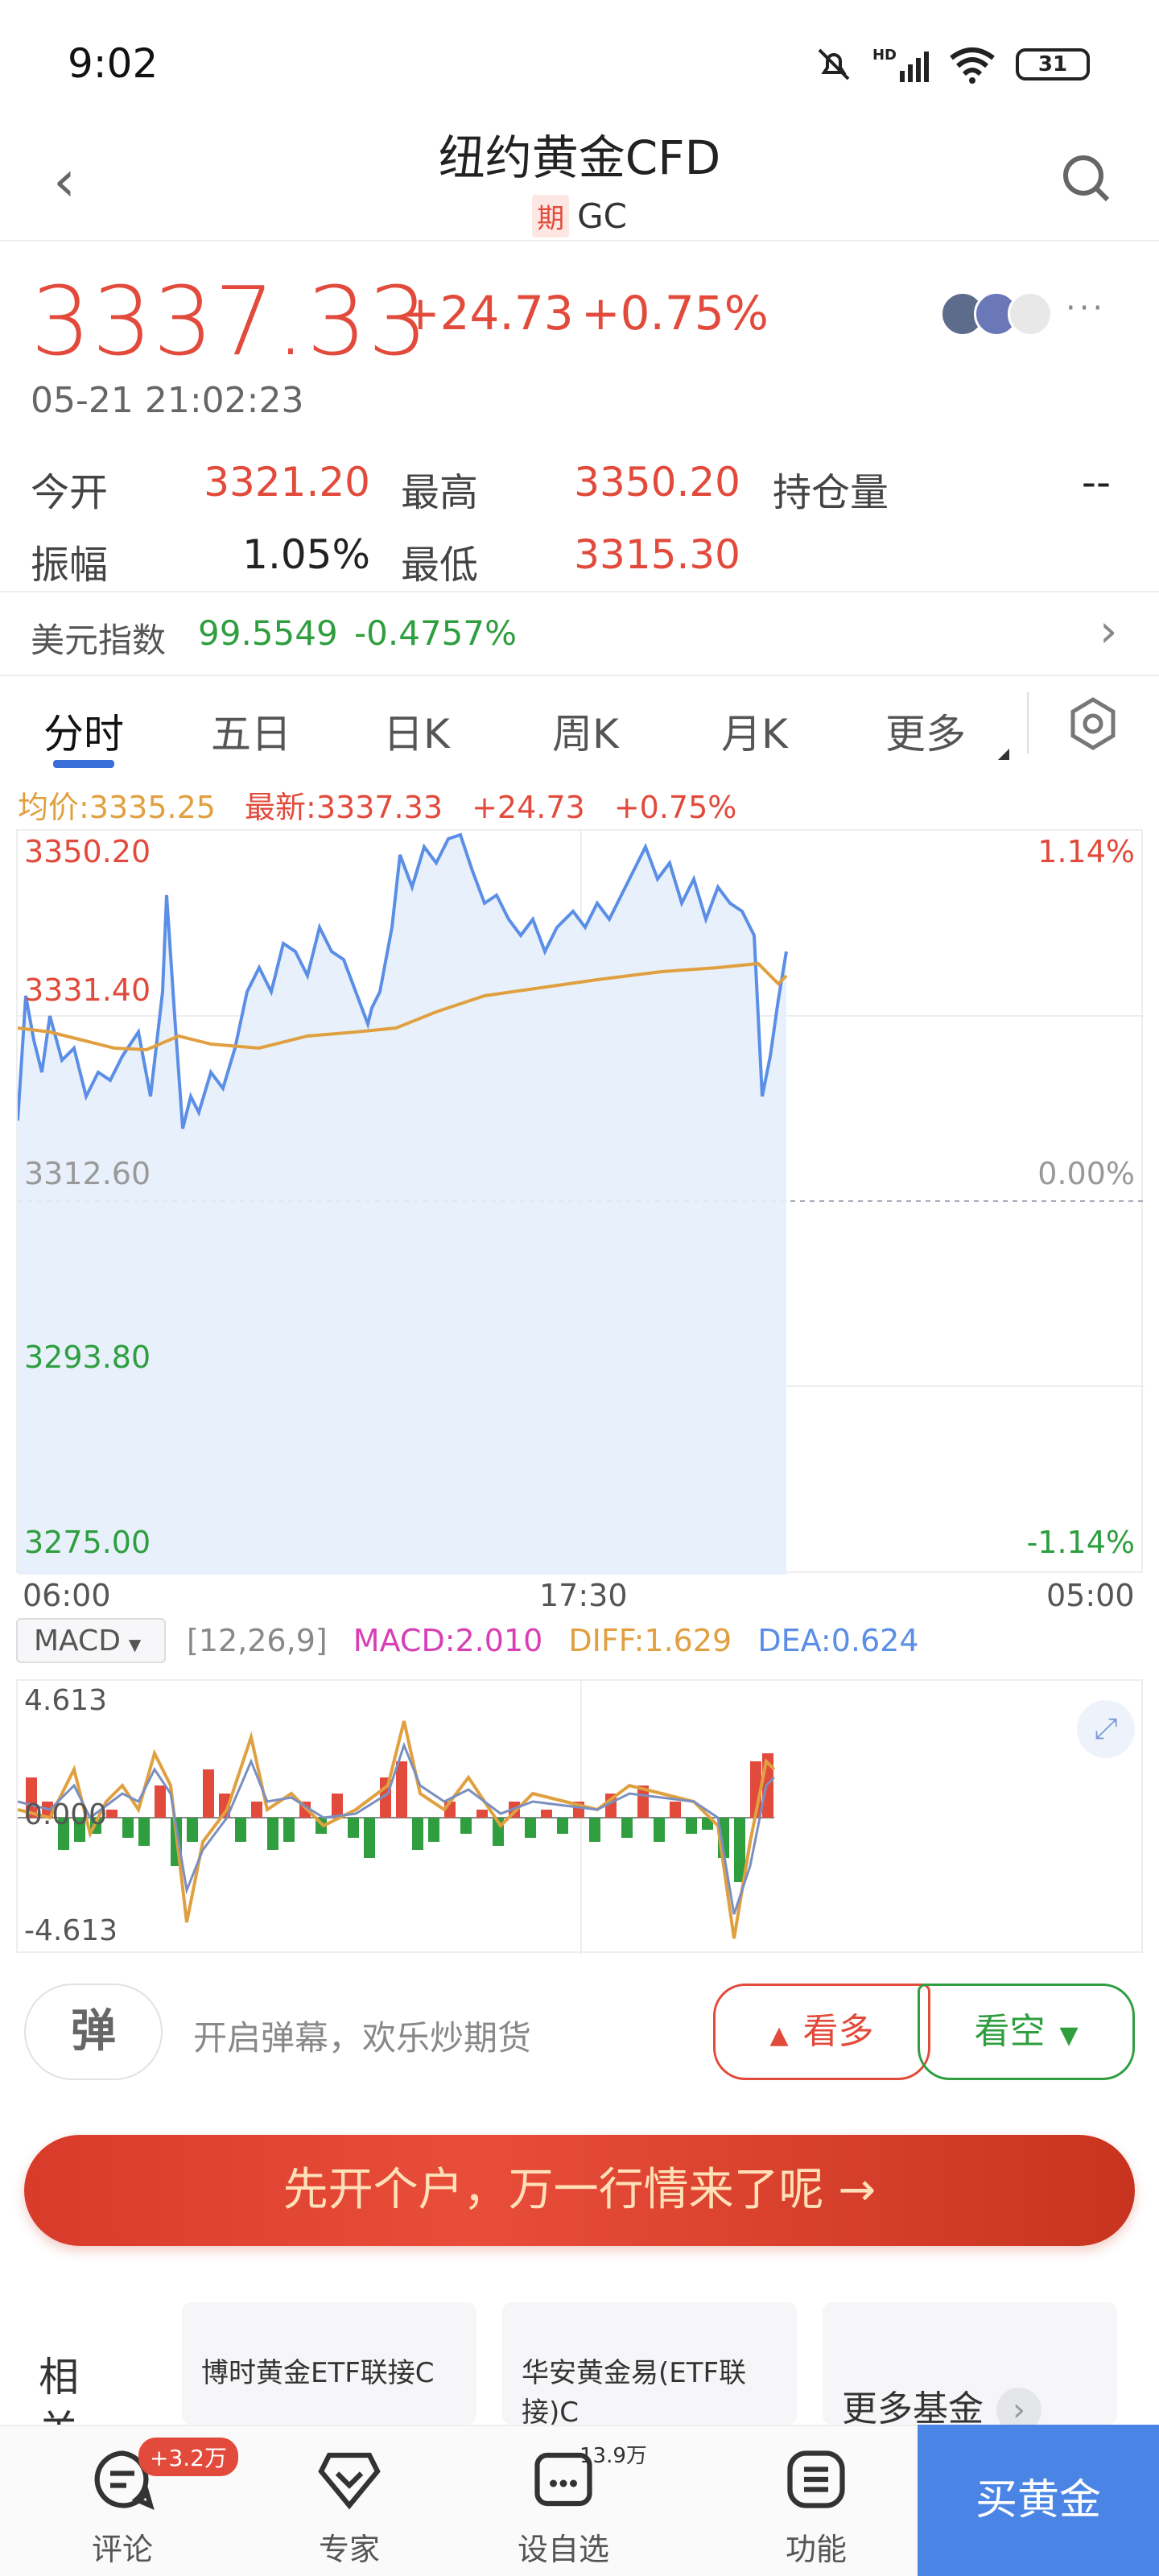 The height and width of the screenshot is (2576, 1159). I want to click on wifi-icon, so click(972, 65).